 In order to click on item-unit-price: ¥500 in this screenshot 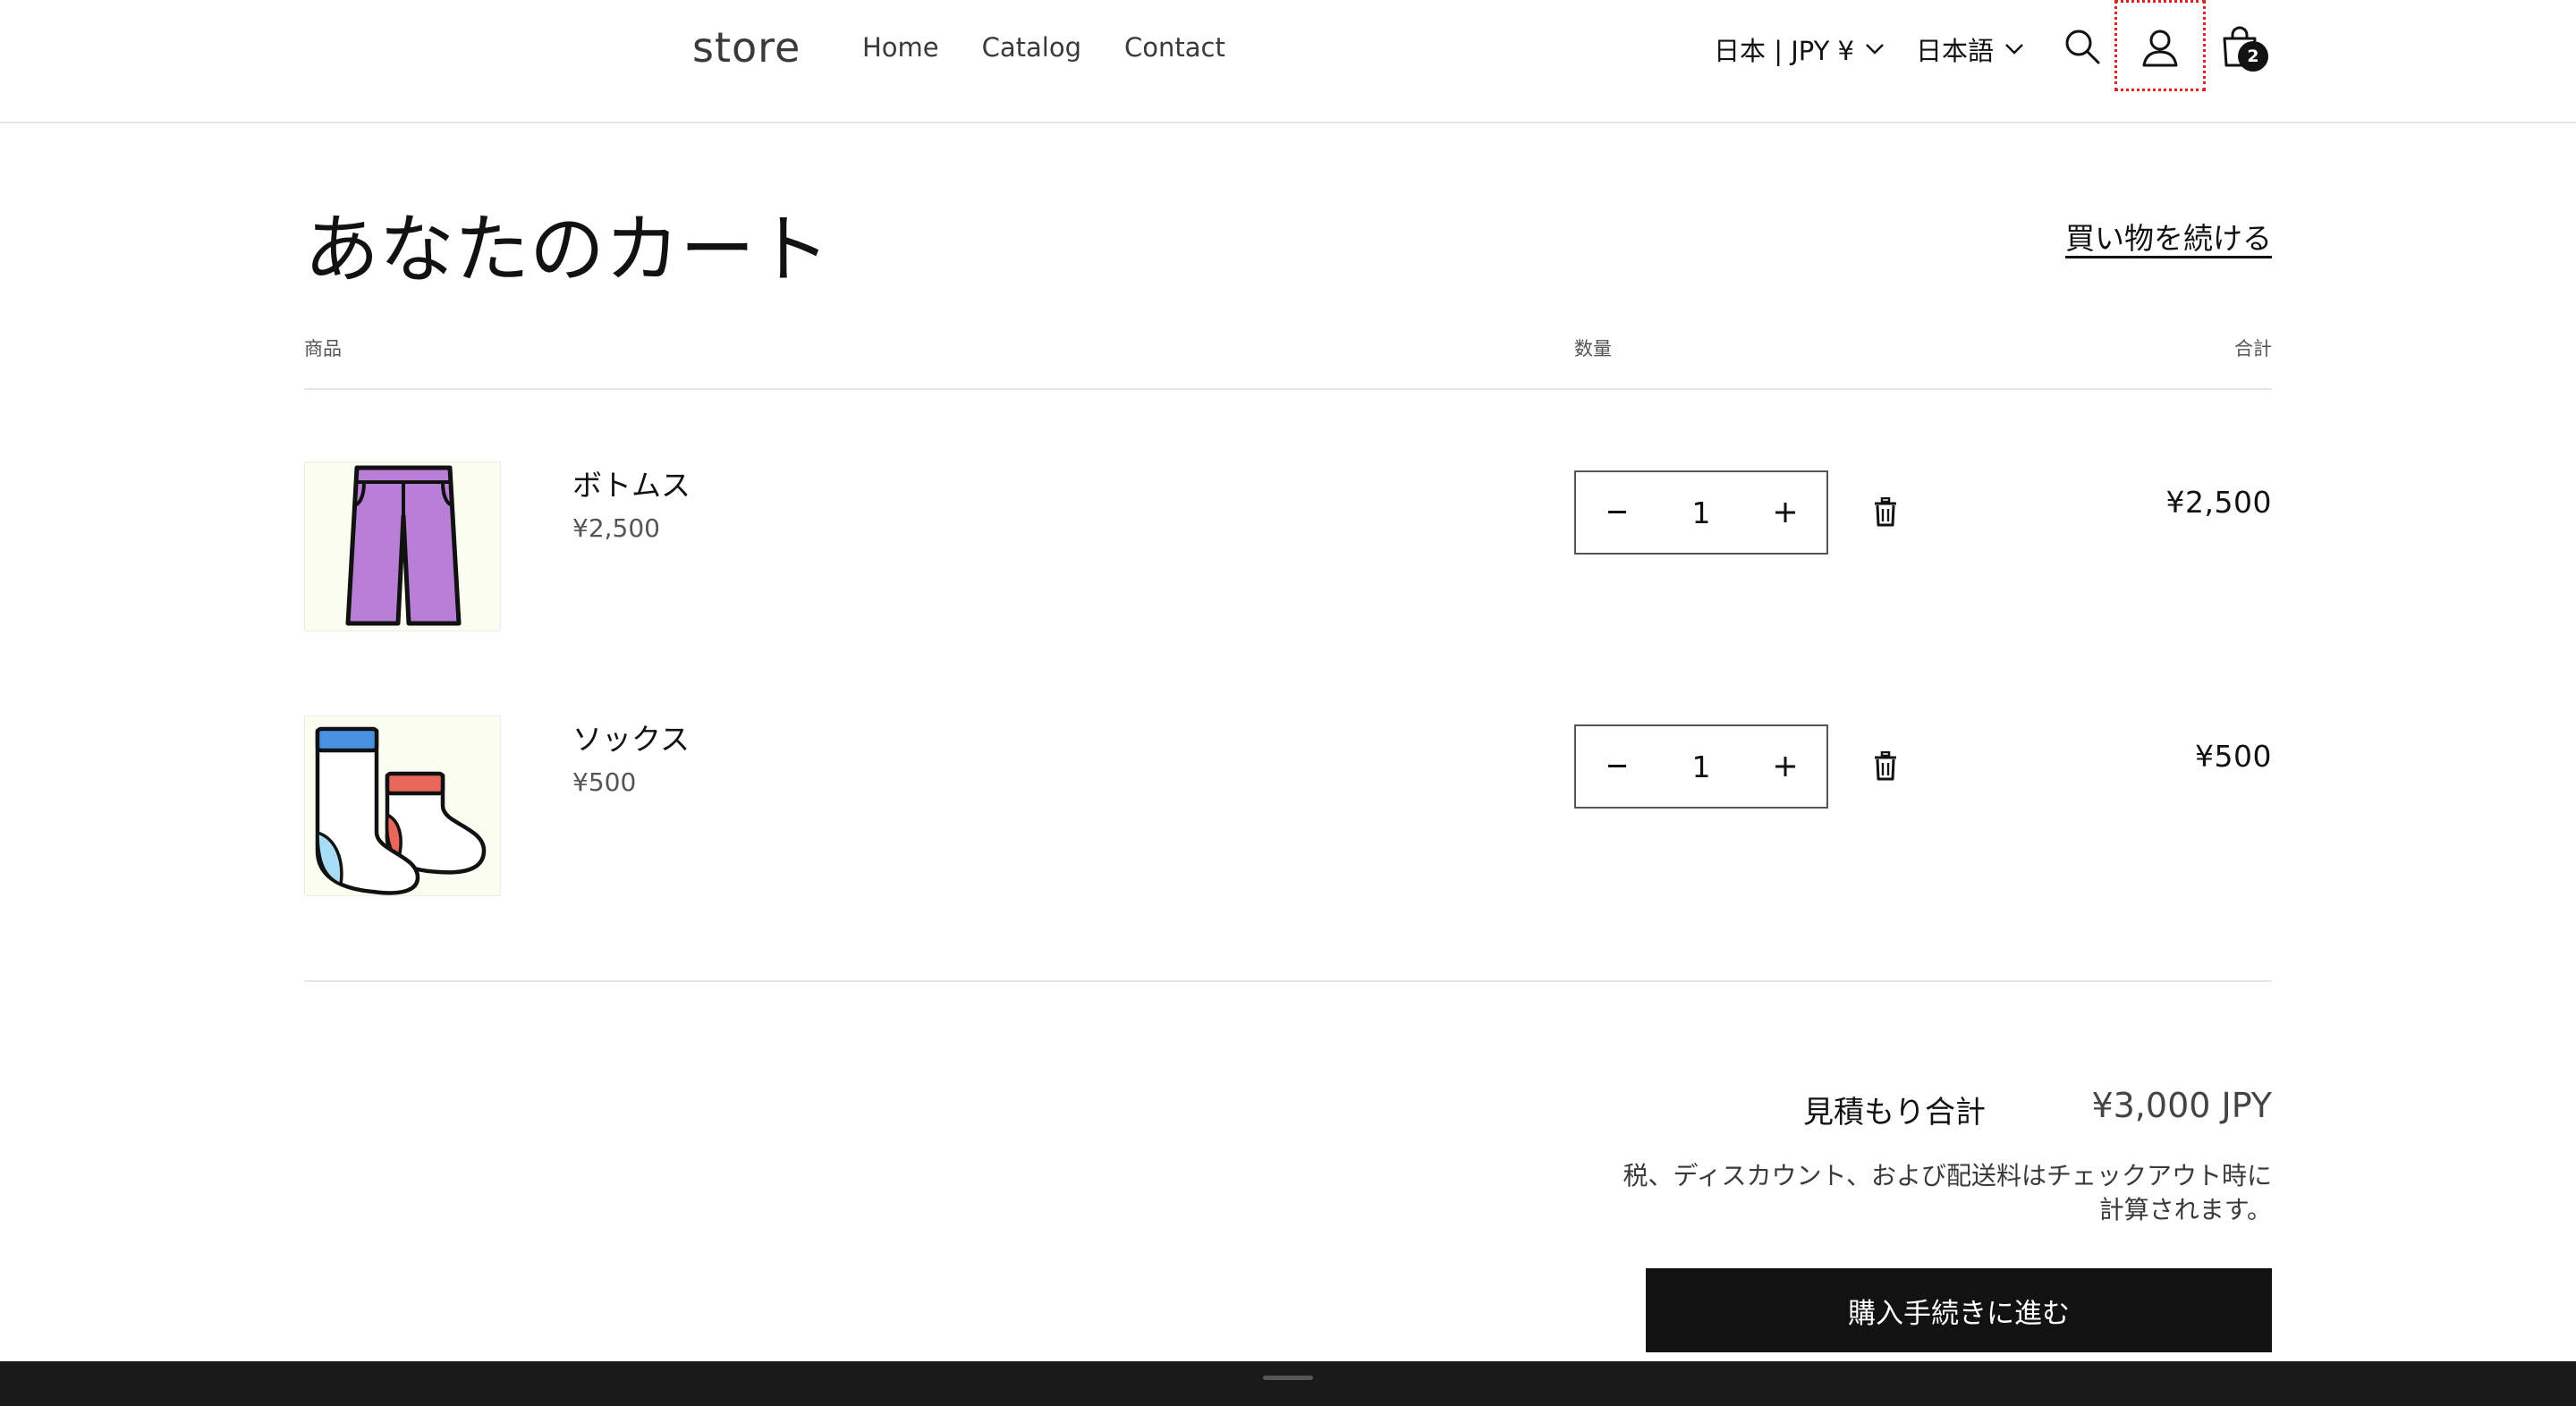, I will do `click(604, 782)`.